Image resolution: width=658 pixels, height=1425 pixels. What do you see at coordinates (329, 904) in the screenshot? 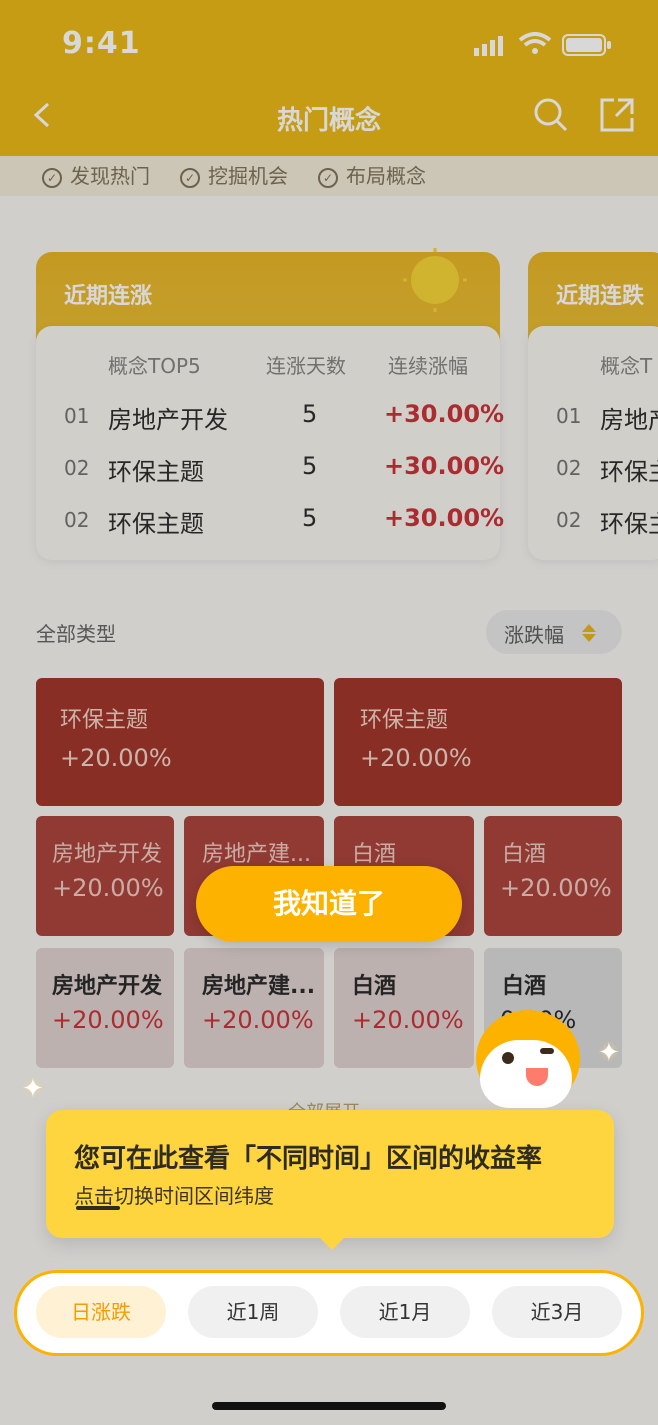
I see `got-it-button: 我知道了` at bounding box center [329, 904].